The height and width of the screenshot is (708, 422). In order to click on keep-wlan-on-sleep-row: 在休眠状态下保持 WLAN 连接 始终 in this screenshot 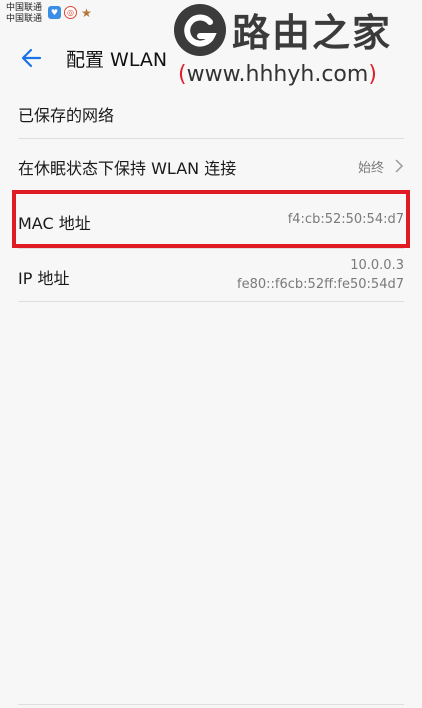, I will do `click(211, 165)`.